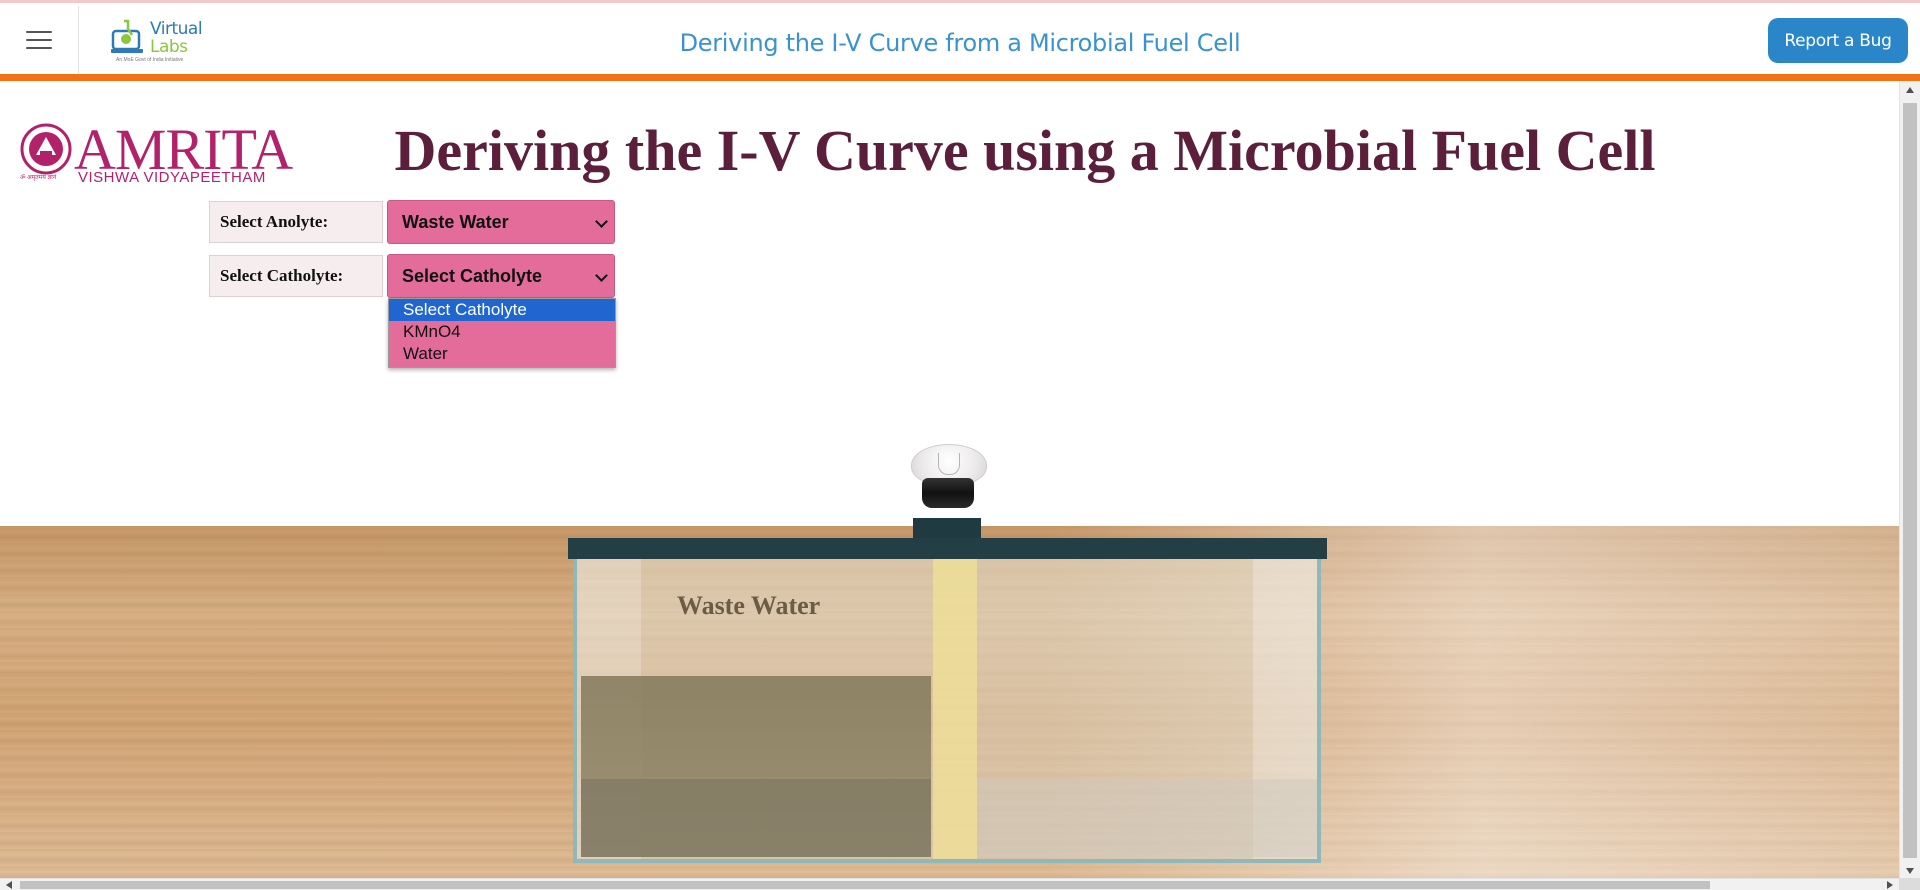 The image size is (1920, 890). What do you see at coordinates (947, 548) in the screenshot?
I see `tank-lid` at bounding box center [947, 548].